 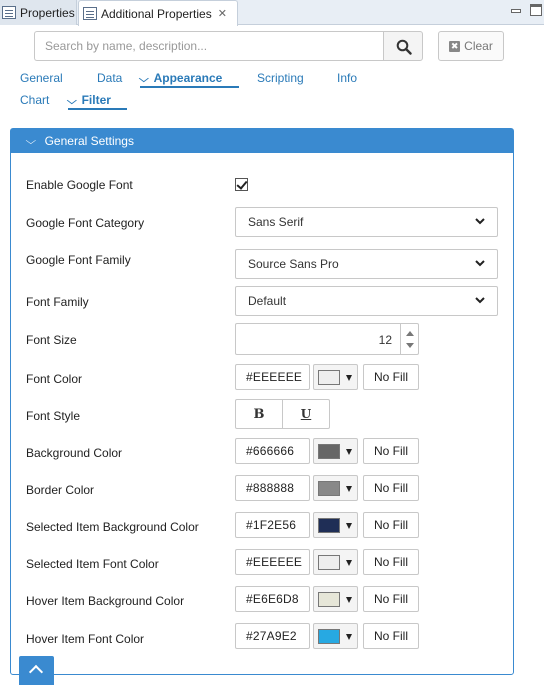 What do you see at coordinates (34, 100) in the screenshot?
I see `tab-chart: Chart` at bounding box center [34, 100].